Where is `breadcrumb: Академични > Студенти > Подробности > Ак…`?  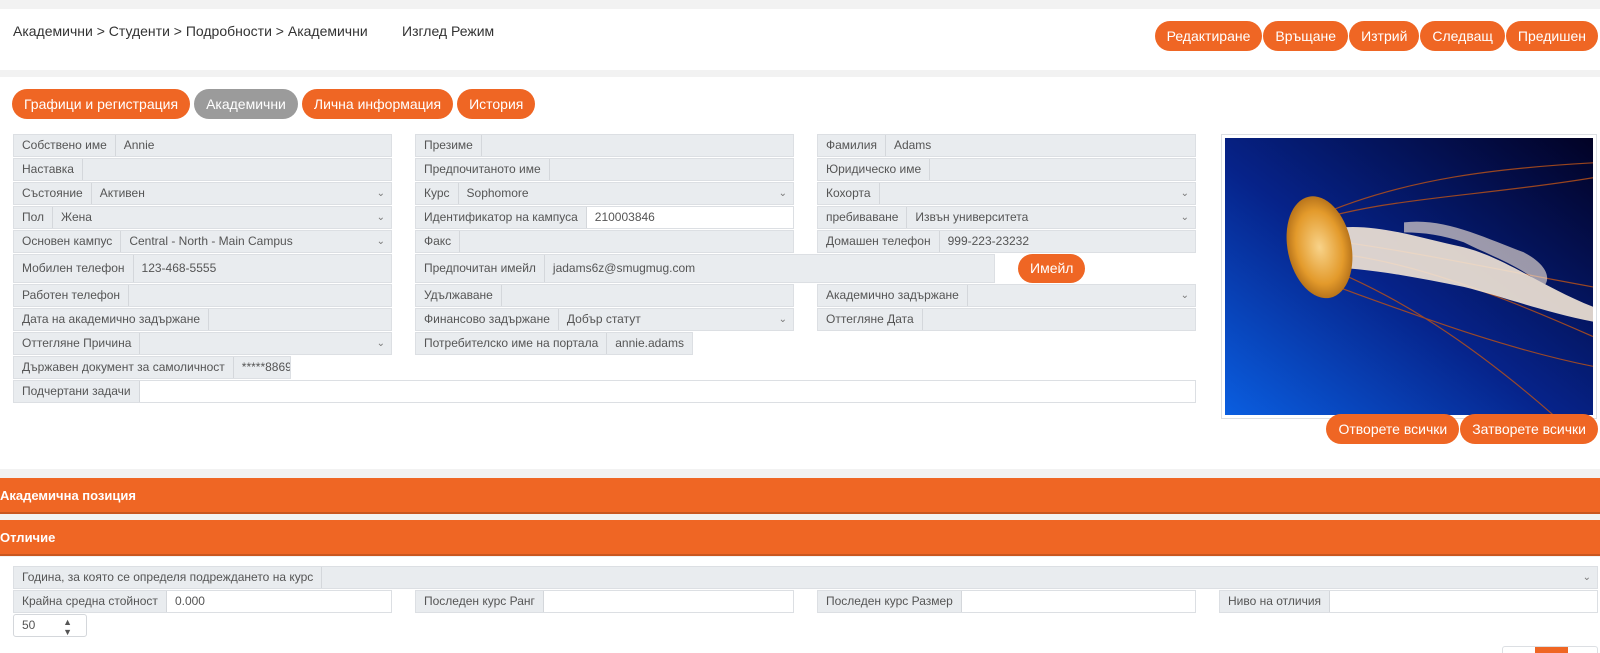
breadcrumb: Академични > Студенти > Подробности > Ак… is located at coordinates (190, 31).